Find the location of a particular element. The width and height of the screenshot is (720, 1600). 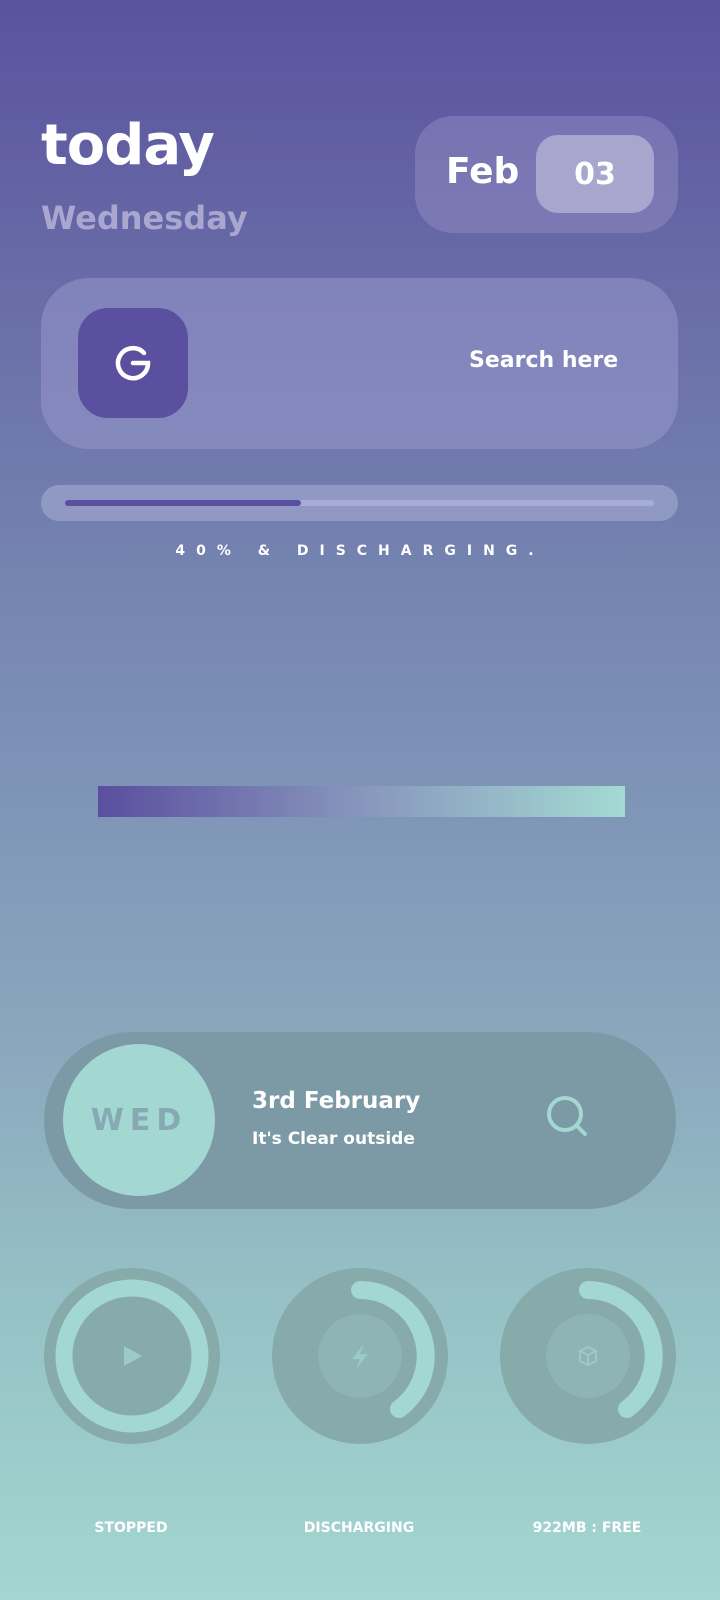

battery-status: 40% & DISCHARGING. is located at coordinates (360, 551).